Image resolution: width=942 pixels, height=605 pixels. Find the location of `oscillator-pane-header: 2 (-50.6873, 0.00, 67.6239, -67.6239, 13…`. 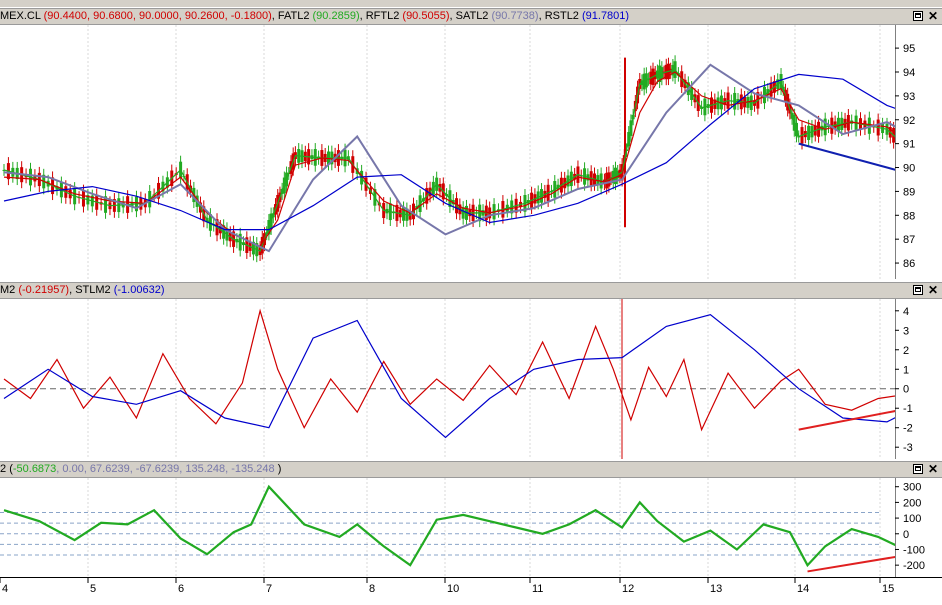

oscillator-pane-header: 2 (-50.6873, 0.00, 67.6239, -67.6239, 13… is located at coordinates (471, 469).